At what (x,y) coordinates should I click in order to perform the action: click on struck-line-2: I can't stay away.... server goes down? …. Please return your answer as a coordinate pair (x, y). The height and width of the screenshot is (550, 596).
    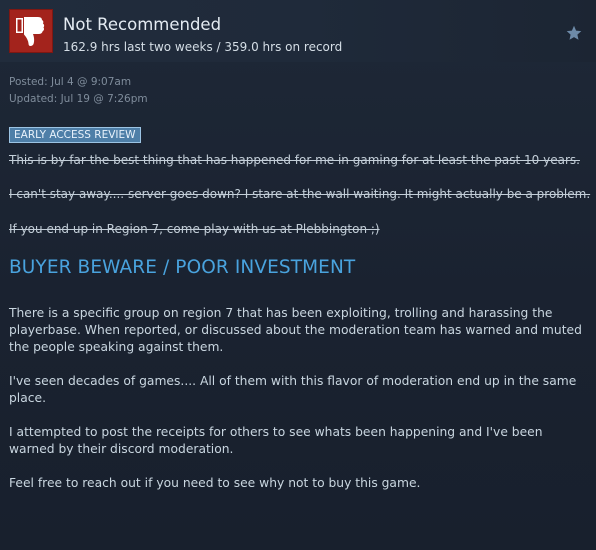
    Looking at the image, I should click on (300, 194).